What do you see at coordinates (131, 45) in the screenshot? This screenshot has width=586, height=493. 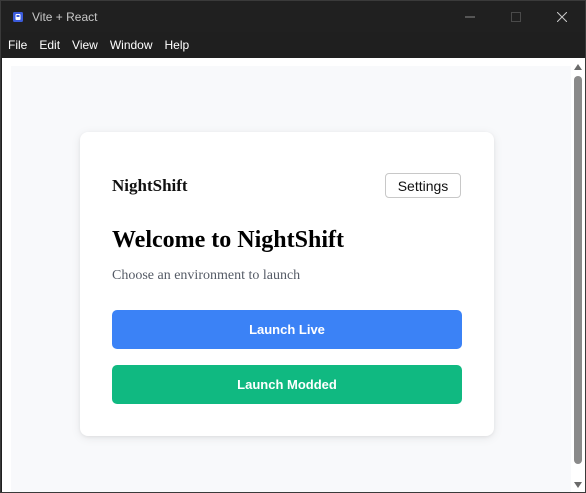 I see `menu-window: Window` at bounding box center [131, 45].